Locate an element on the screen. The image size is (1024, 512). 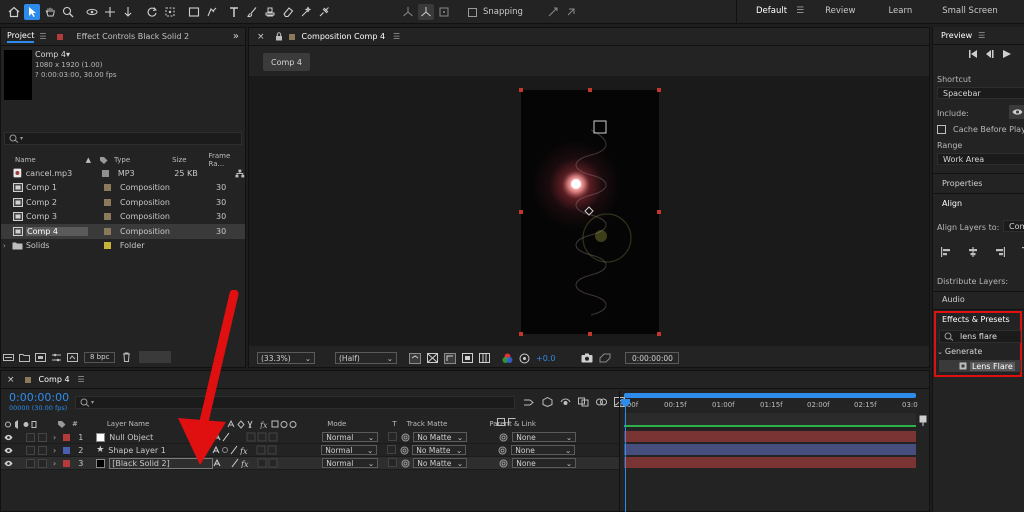
axis-local-icon is located at coordinates (408, 12).